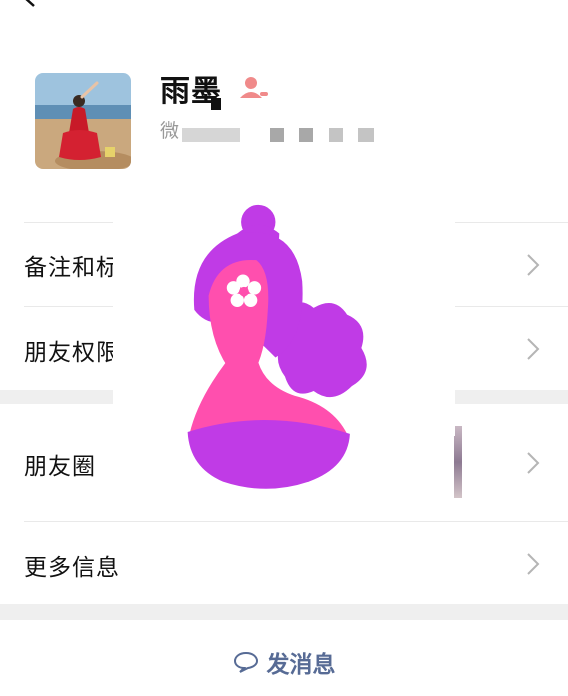 The image size is (568, 696). Describe the element at coordinates (72, 350) in the screenshot. I see `row-label-permissions: 朋友权限` at that location.